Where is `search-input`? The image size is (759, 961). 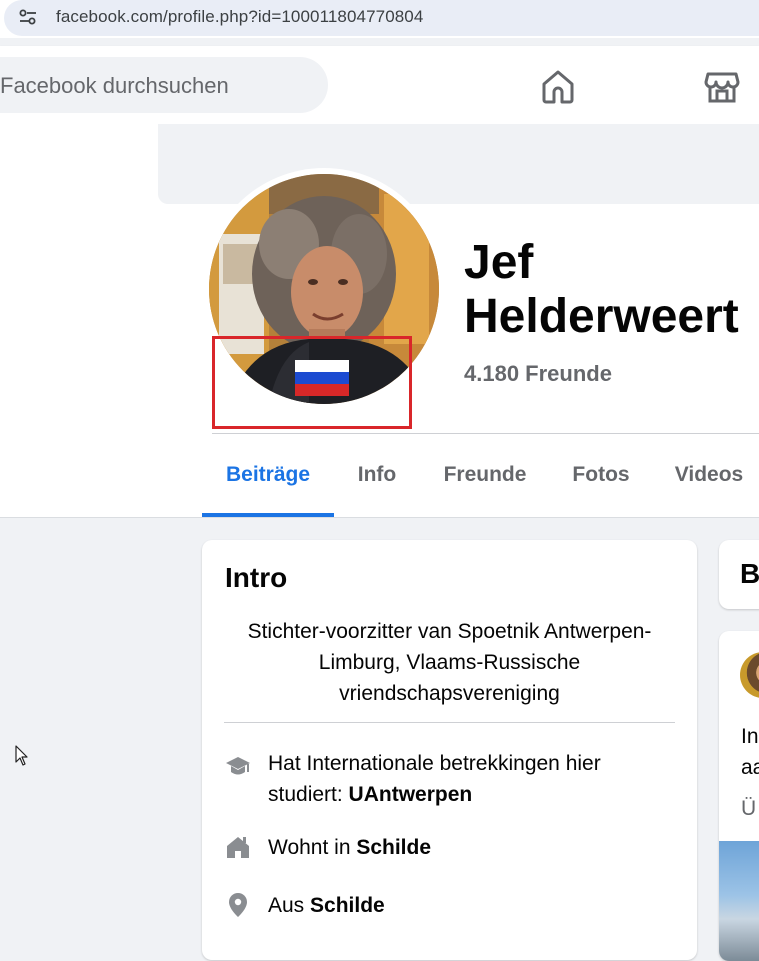 search-input is located at coordinates (161, 86).